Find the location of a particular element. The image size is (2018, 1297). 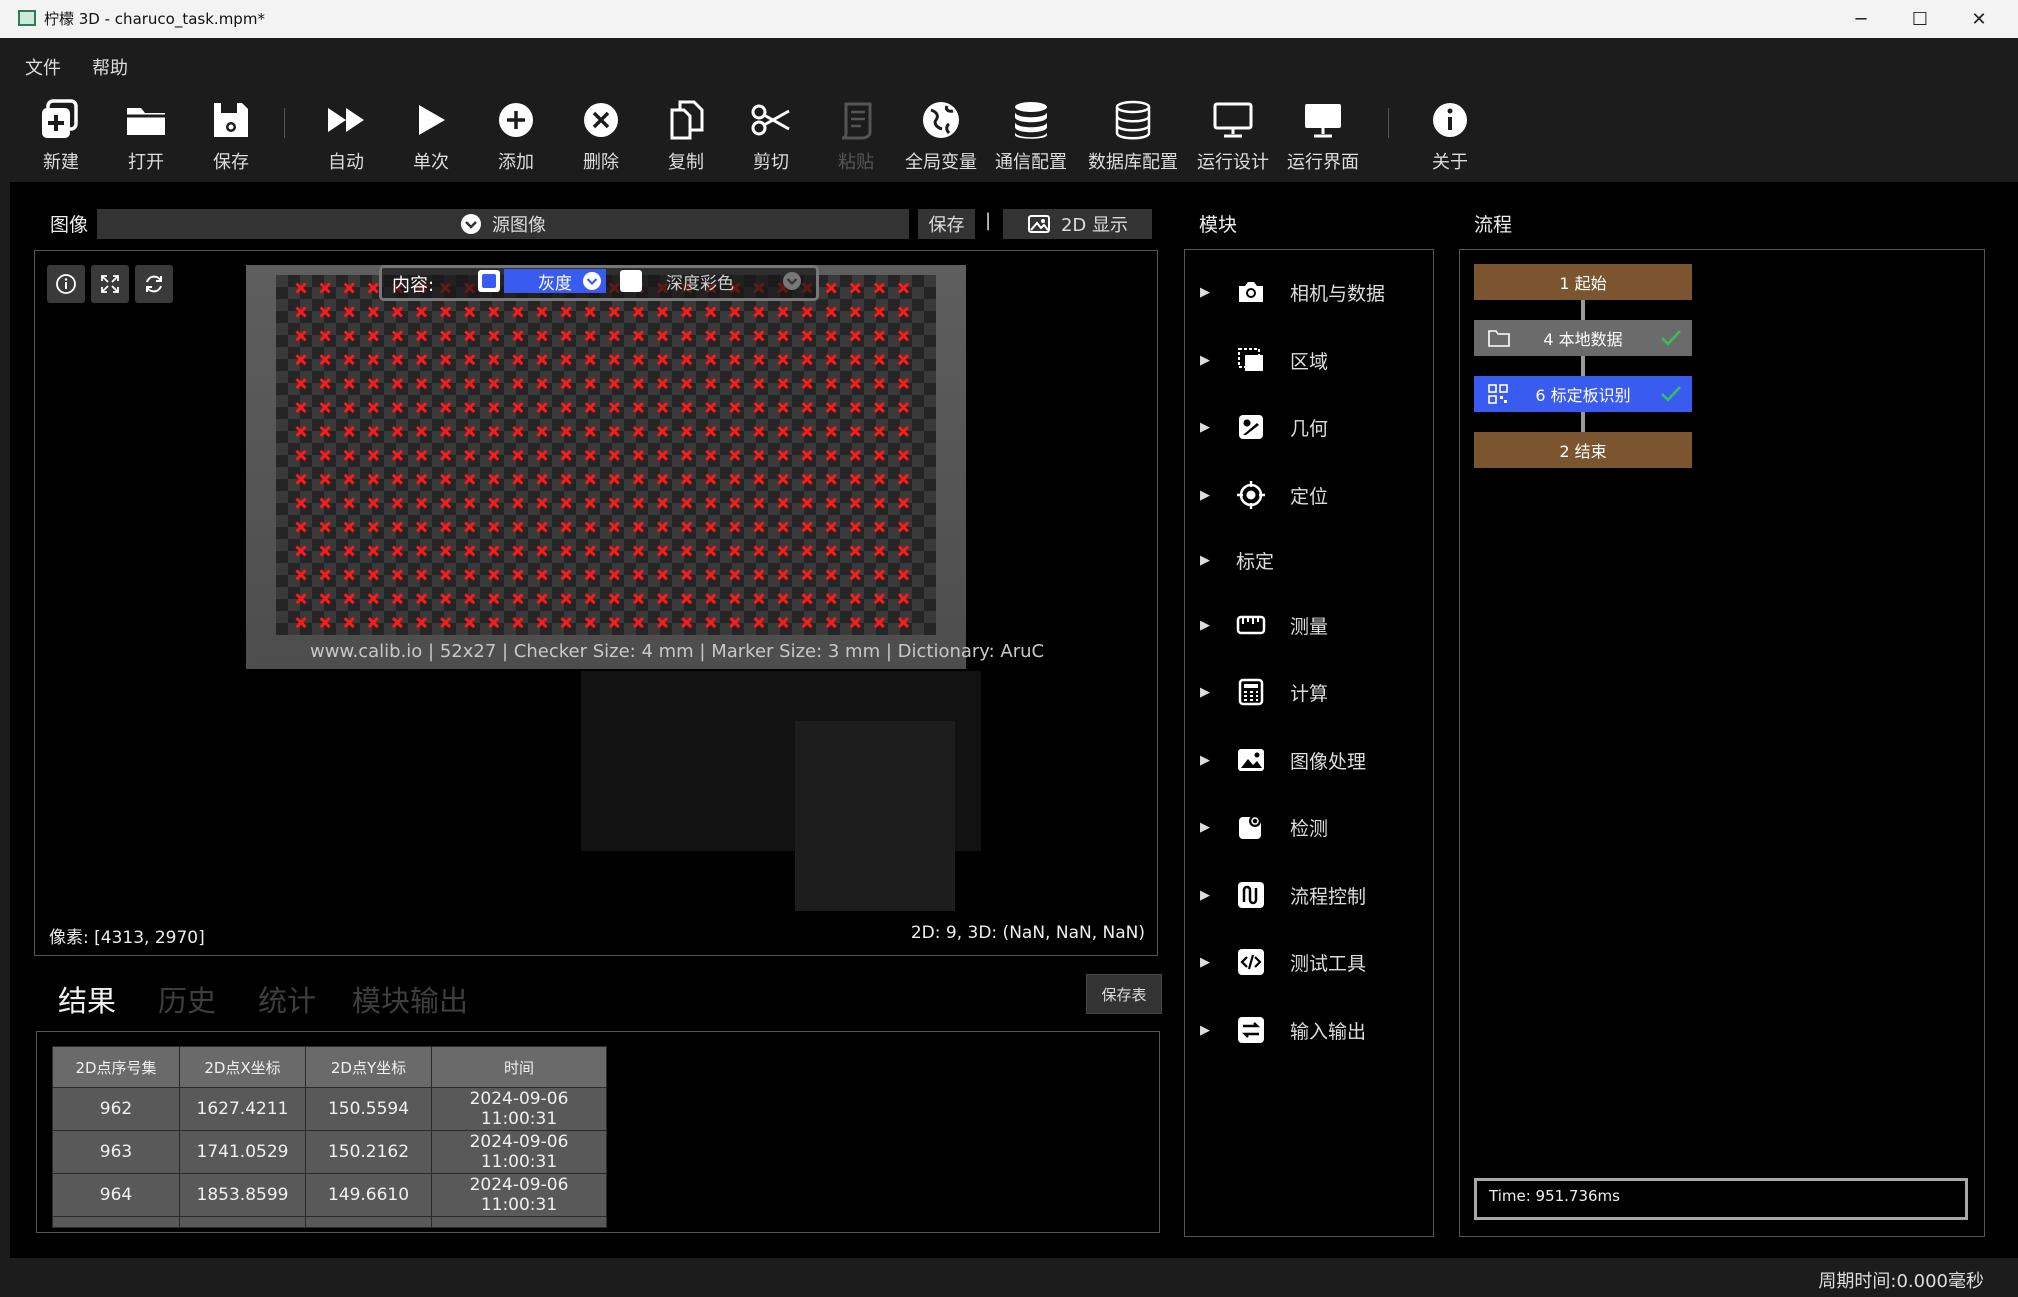

single-run-button: 单次 is located at coordinates (431, 136).